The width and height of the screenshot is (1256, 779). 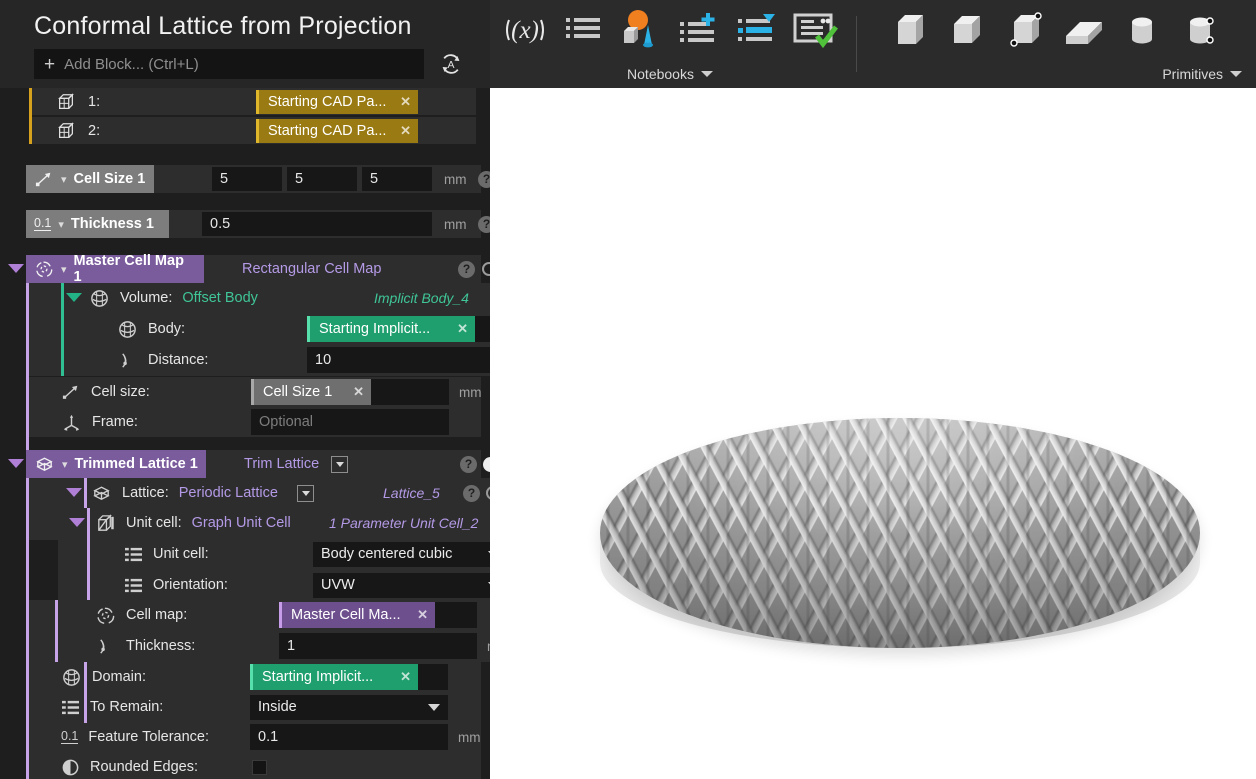 I want to click on cube-button, so click(x=968, y=30).